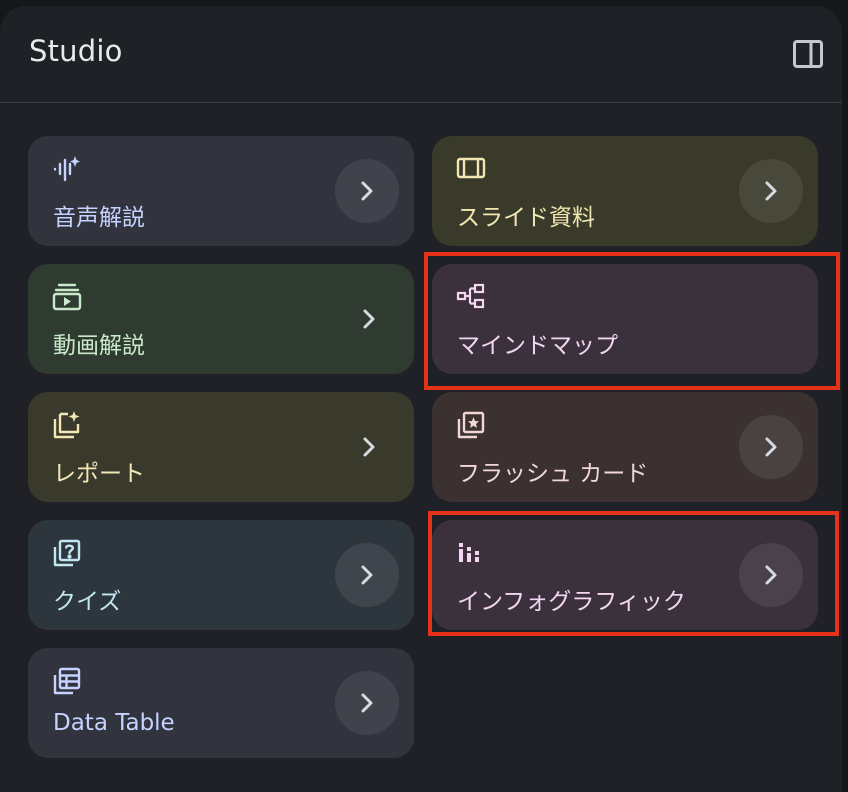 Image resolution: width=848 pixels, height=792 pixels. I want to click on card-label-report: レポート, so click(99, 474).